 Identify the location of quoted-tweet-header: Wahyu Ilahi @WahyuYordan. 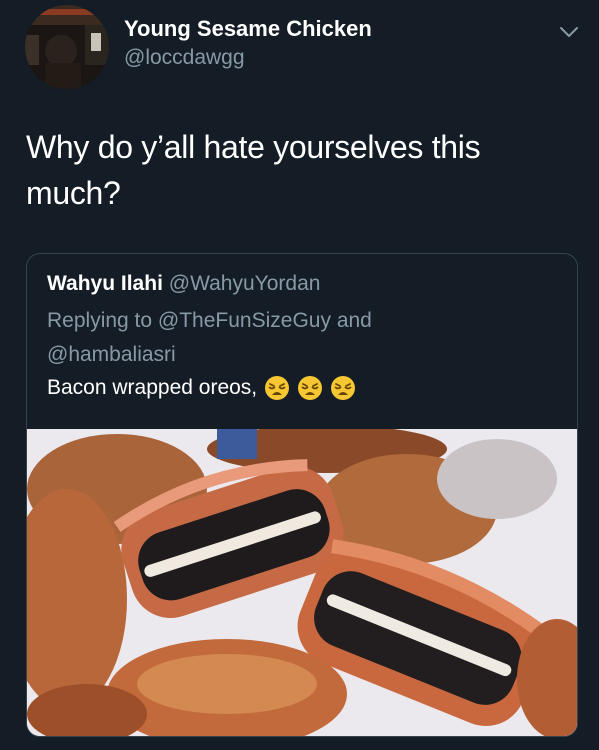
(183, 284).